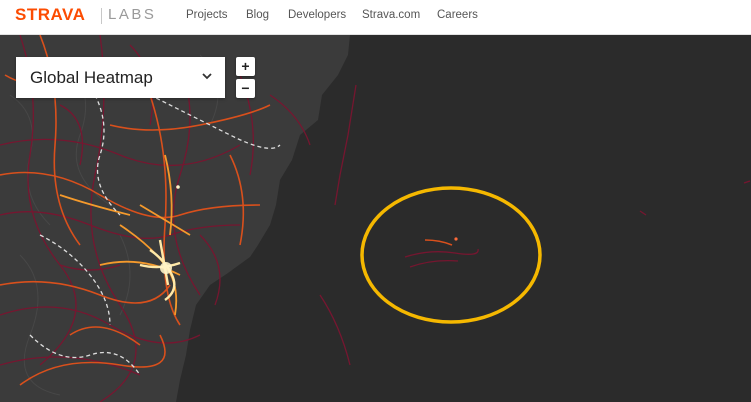  I want to click on zoom-out-button: −, so click(245, 88).